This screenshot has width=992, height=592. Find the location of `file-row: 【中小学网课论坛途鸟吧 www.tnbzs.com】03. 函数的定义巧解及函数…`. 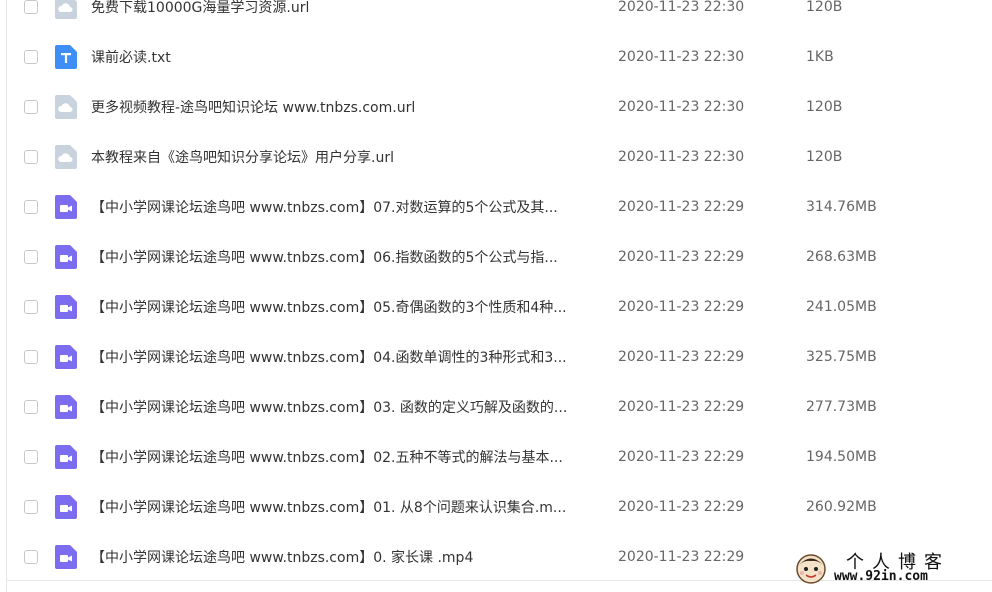

file-row: 【中小学网课论坛途鸟吧 www.tnbzs.com】03. 函数的定义巧解及函数… is located at coordinates (496, 407).